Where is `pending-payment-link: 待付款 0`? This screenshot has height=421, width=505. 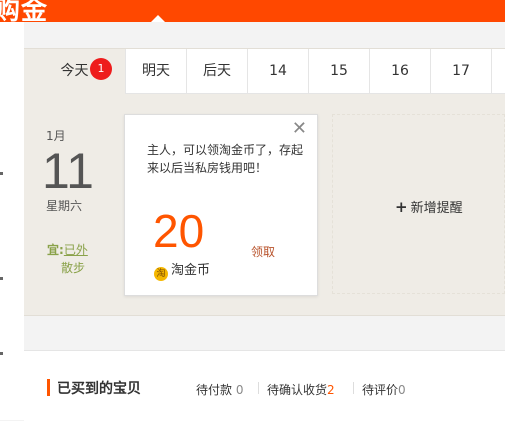
pending-payment-link: 待付款 0 is located at coordinates (219, 389).